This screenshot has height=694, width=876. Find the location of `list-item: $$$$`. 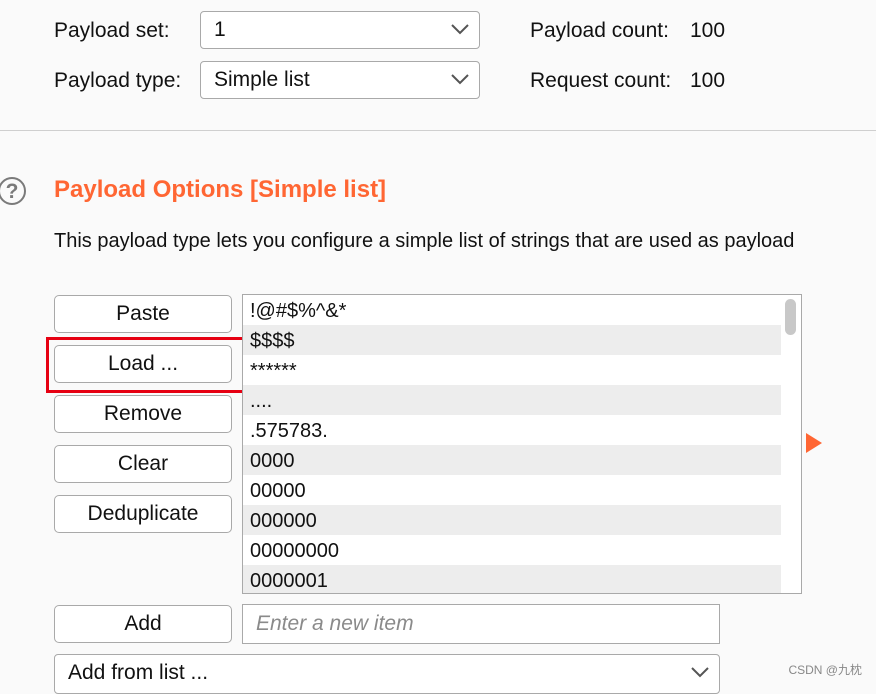

list-item: $$$$ is located at coordinates (512, 340).